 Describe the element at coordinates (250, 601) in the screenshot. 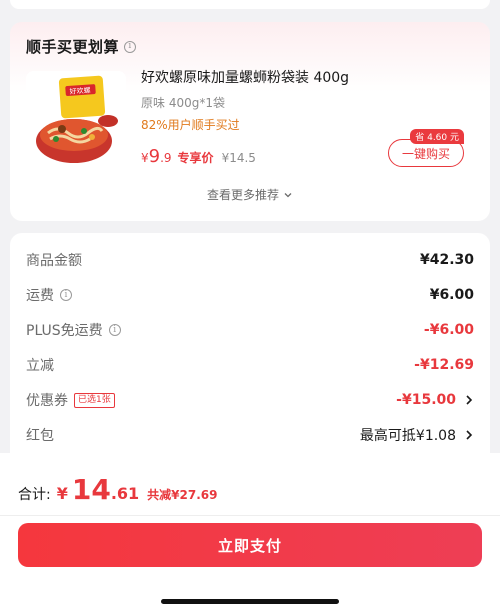

I see `home-indicator` at that location.